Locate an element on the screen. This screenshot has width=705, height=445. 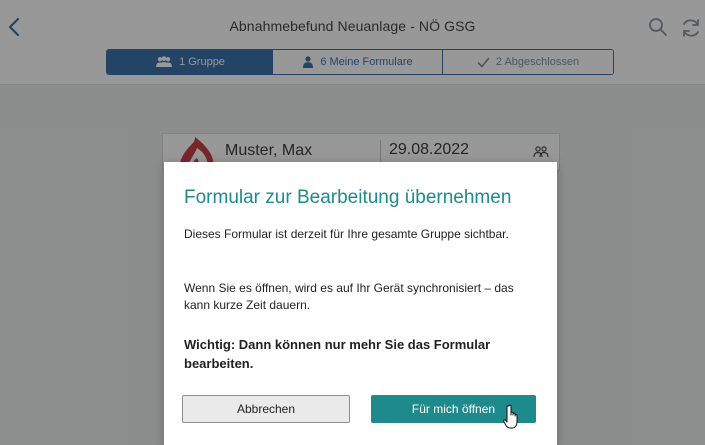
cancel-button: Abbrechen is located at coordinates (266, 409).